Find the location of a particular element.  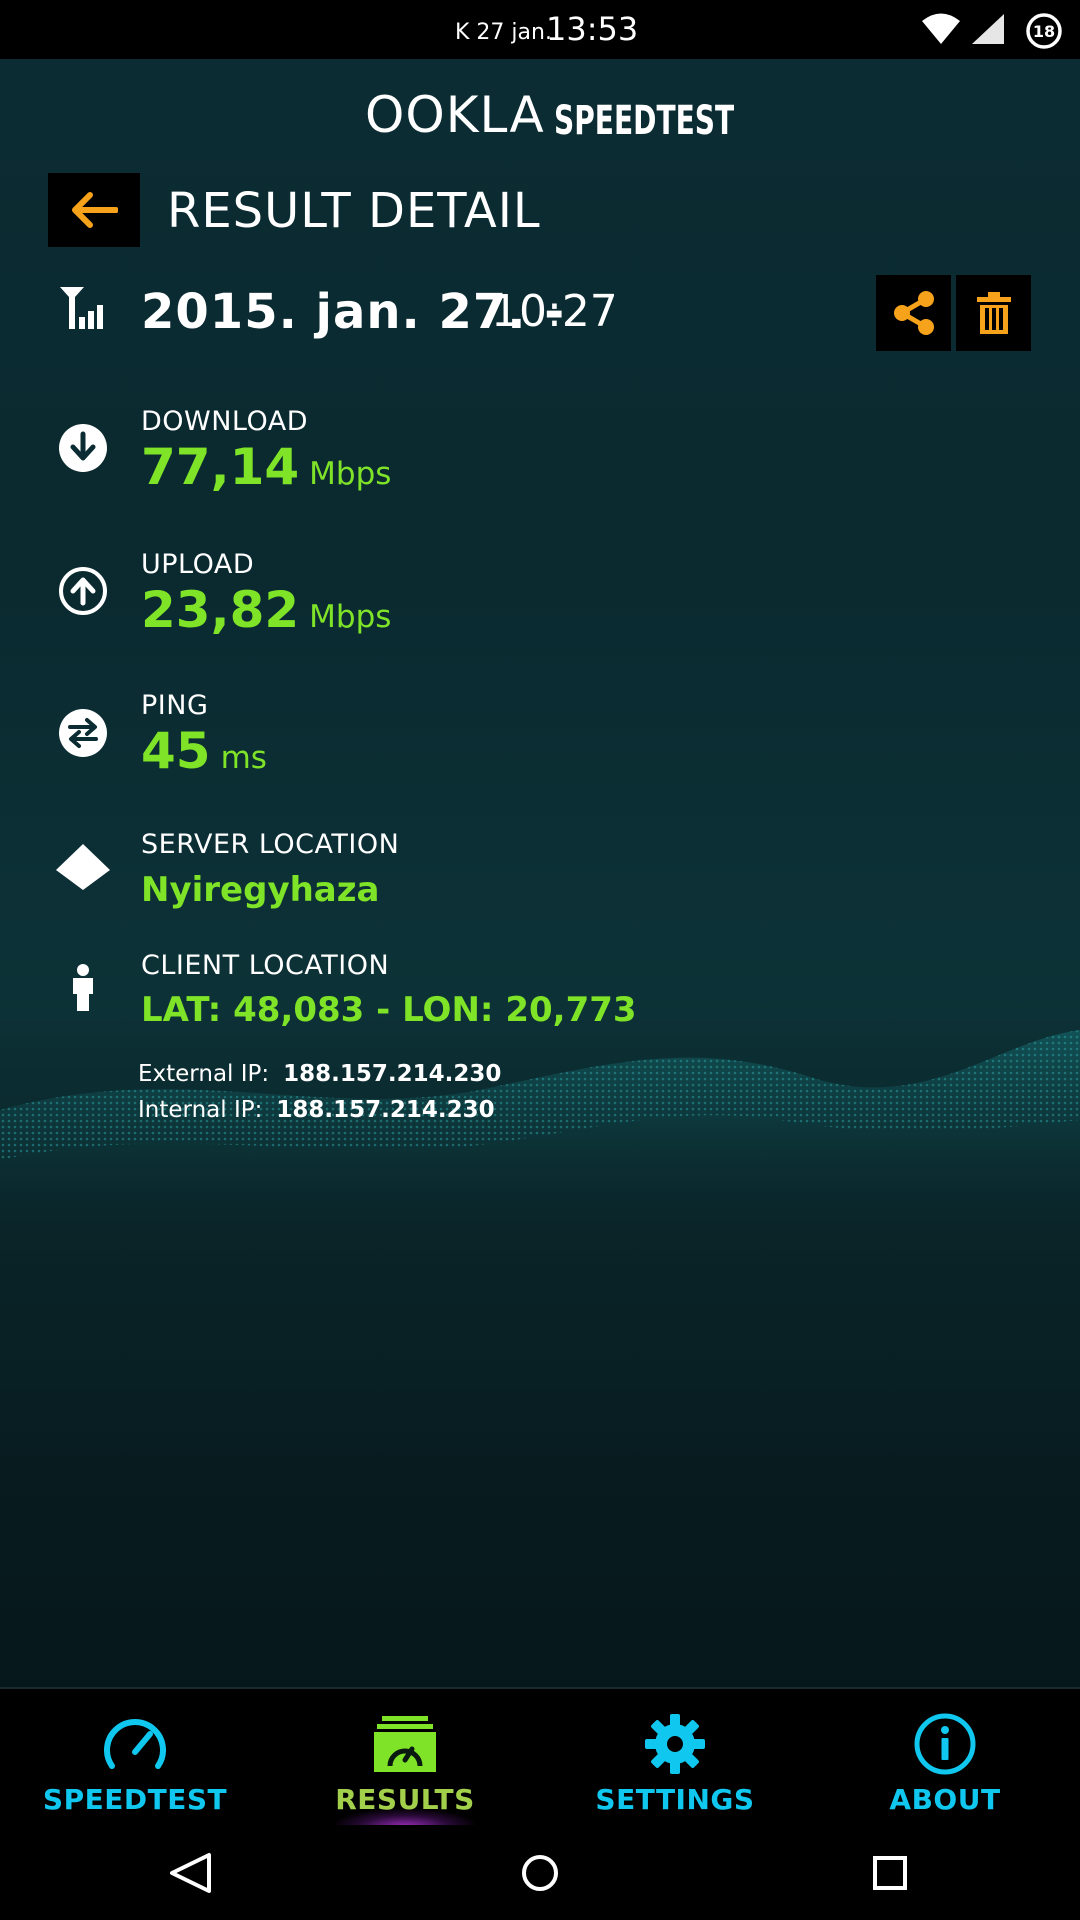

speedometer-icon is located at coordinates (135, 1744).